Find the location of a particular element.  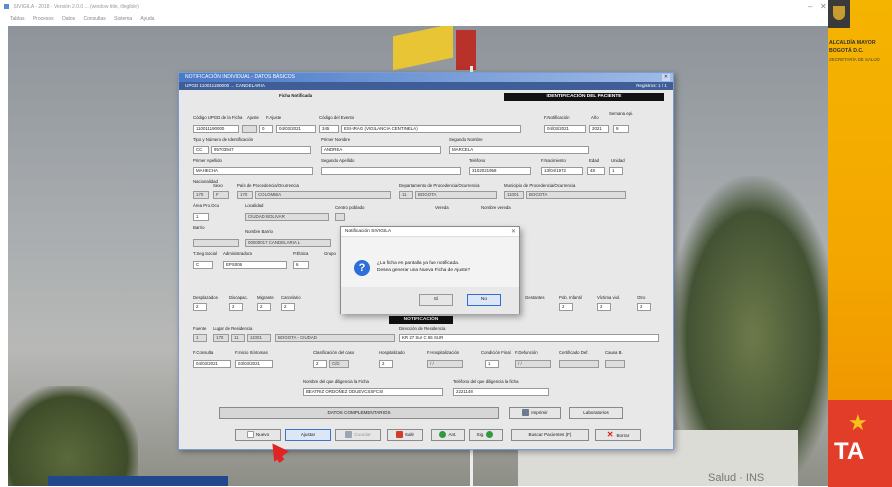

codigo-evento-label: Código del Evento is located at coordinates (337, 117).